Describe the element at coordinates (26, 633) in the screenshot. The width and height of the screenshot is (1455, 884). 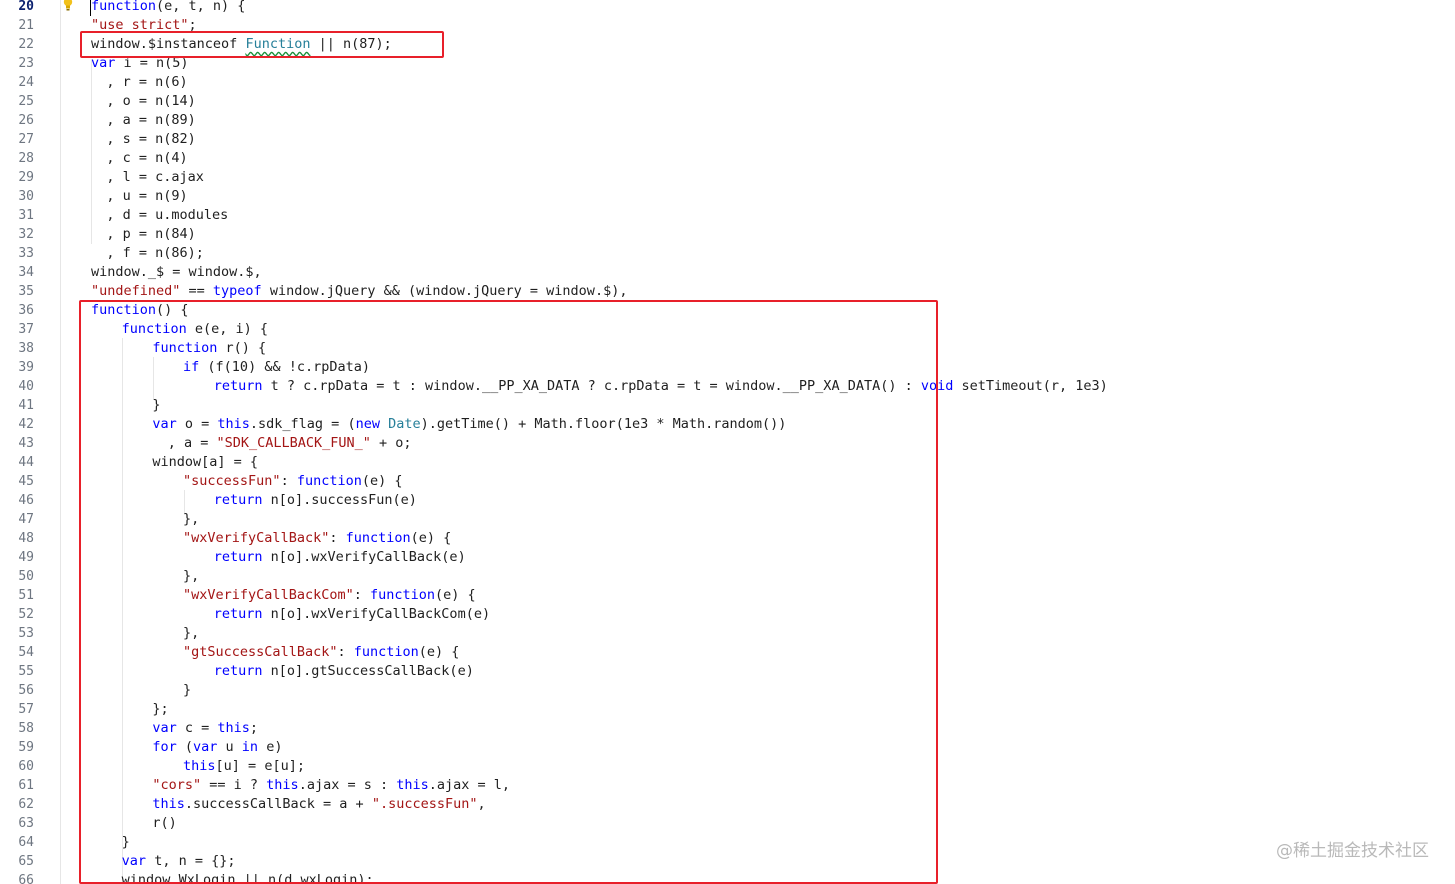
I see `line-number: 53` at that location.